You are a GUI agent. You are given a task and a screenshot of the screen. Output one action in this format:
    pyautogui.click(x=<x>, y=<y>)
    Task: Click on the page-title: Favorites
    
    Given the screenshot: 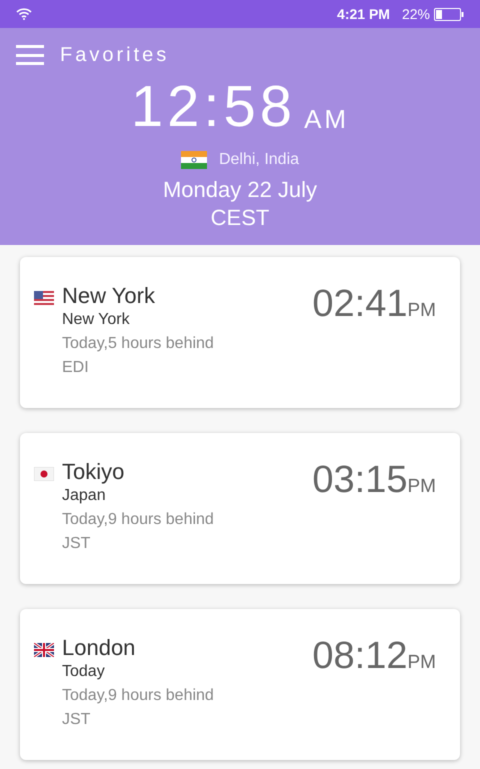 What is the action you would take?
    pyautogui.click(x=115, y=55)
    